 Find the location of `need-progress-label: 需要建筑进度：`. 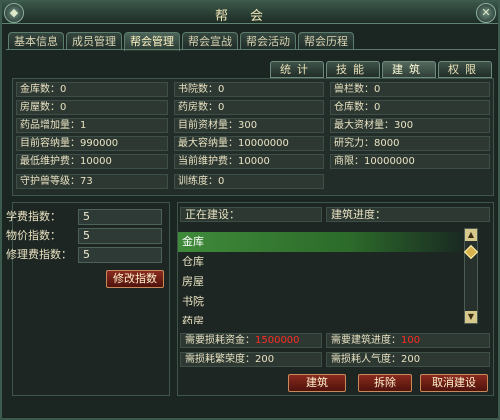

need-progress-label: 需要建筑进度： is located at coordinates (366, 340).